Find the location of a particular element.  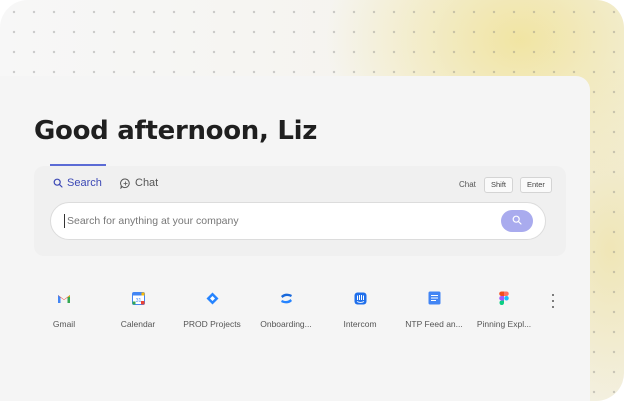

greeting-heading: Good afternoon, Liz is located at coordinates (176, 131).